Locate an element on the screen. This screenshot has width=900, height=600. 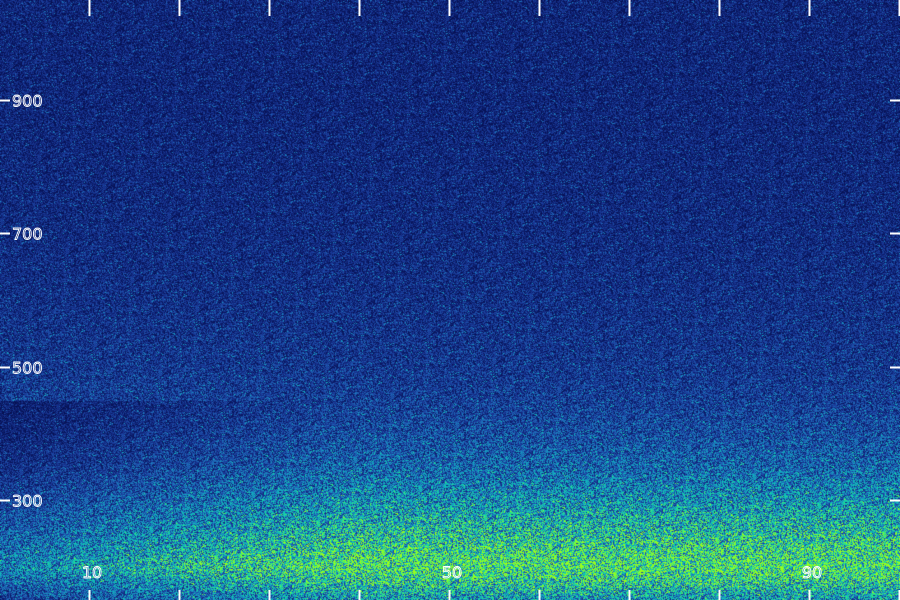
y-tick-label: 300 is located at coordinates (27, 501).